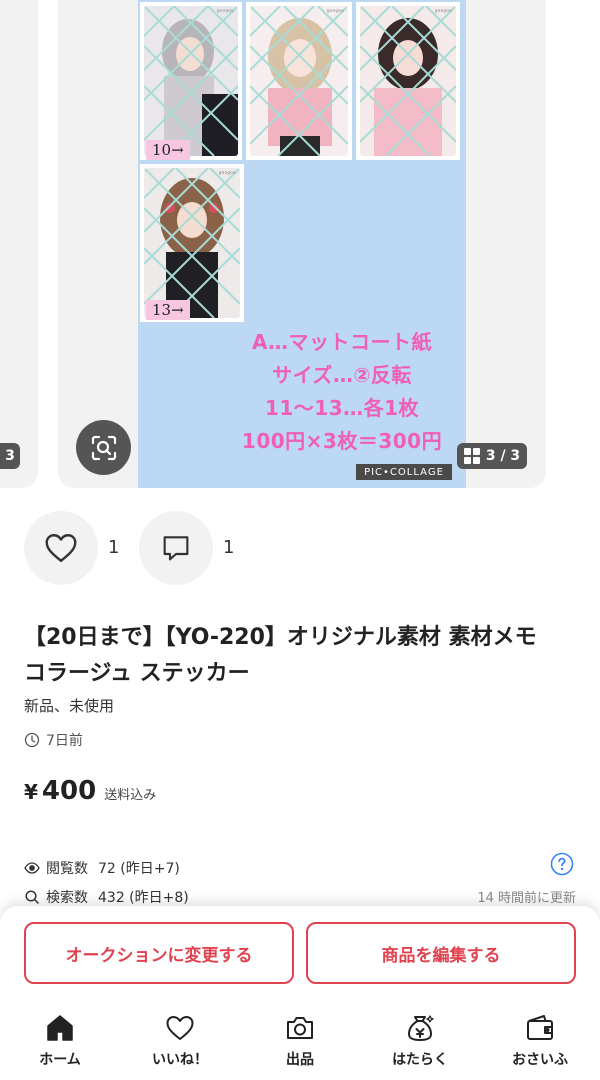 This screenshot has height=1080, width=600. I want to click on tab-likes: いいね！, so click(180, 1043).